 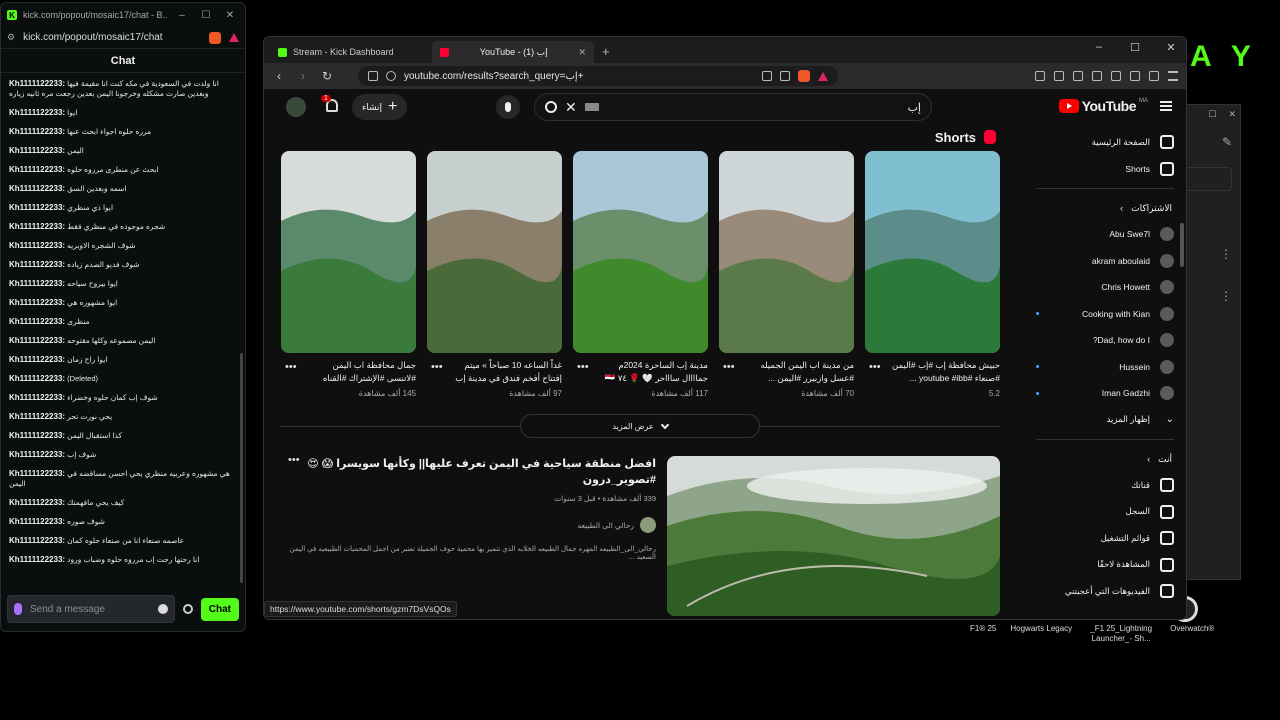 What do you see at coordinates (1040, 76) in the screenshot?
I see `extensions-icon` at bounding box center [1040, 76].